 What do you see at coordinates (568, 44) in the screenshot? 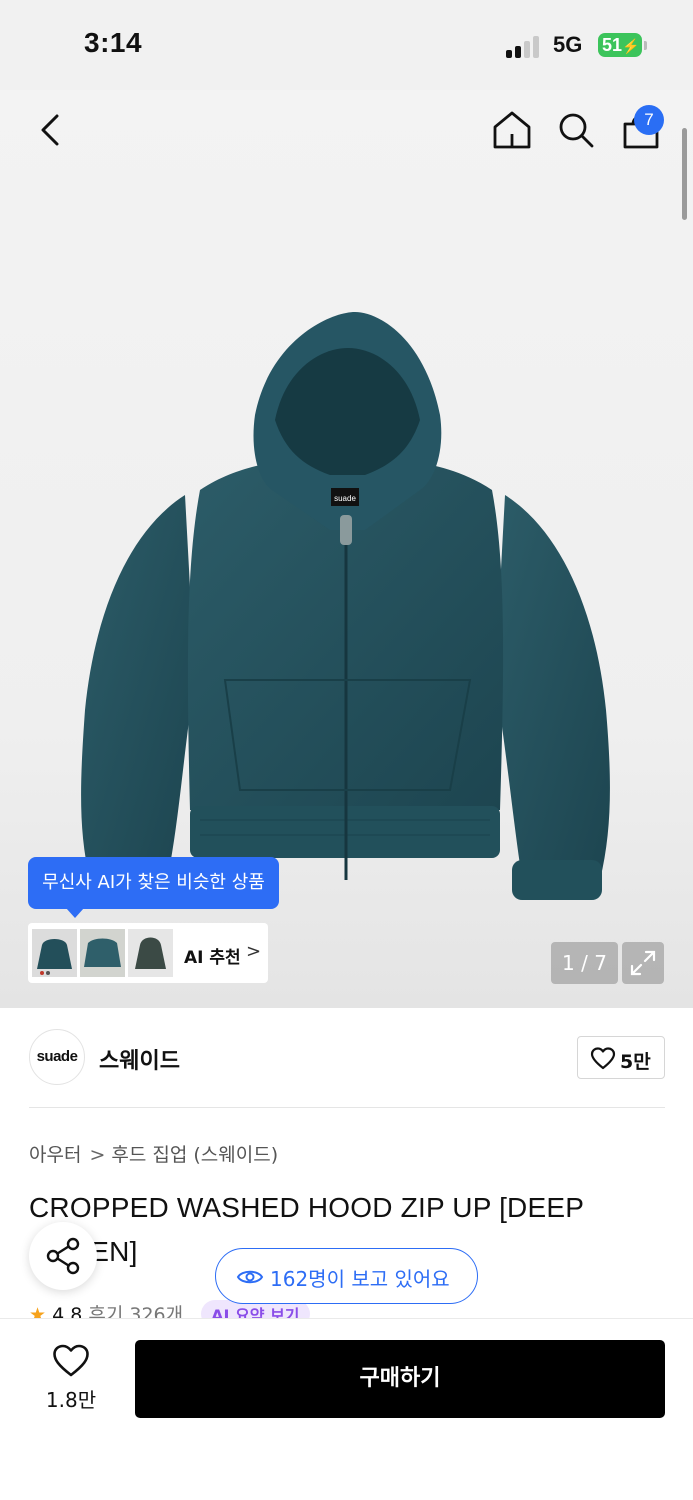
I see `network-type: 5G` at bounding box center [568, 44].